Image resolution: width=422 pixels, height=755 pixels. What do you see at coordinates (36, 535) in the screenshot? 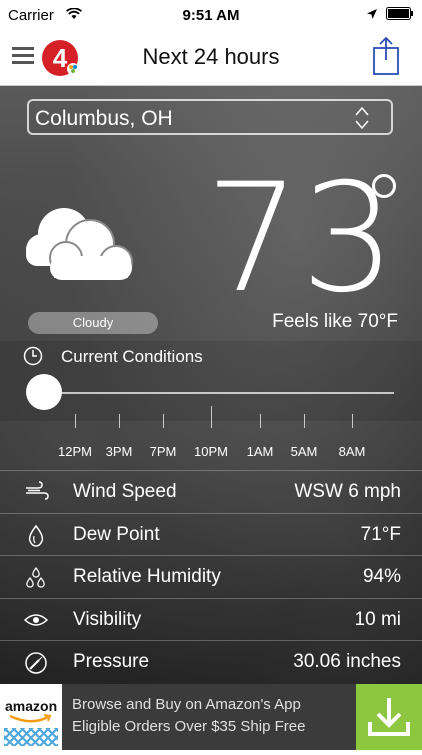
I see `dew-drop-icon` at bounding box center [36, 535].